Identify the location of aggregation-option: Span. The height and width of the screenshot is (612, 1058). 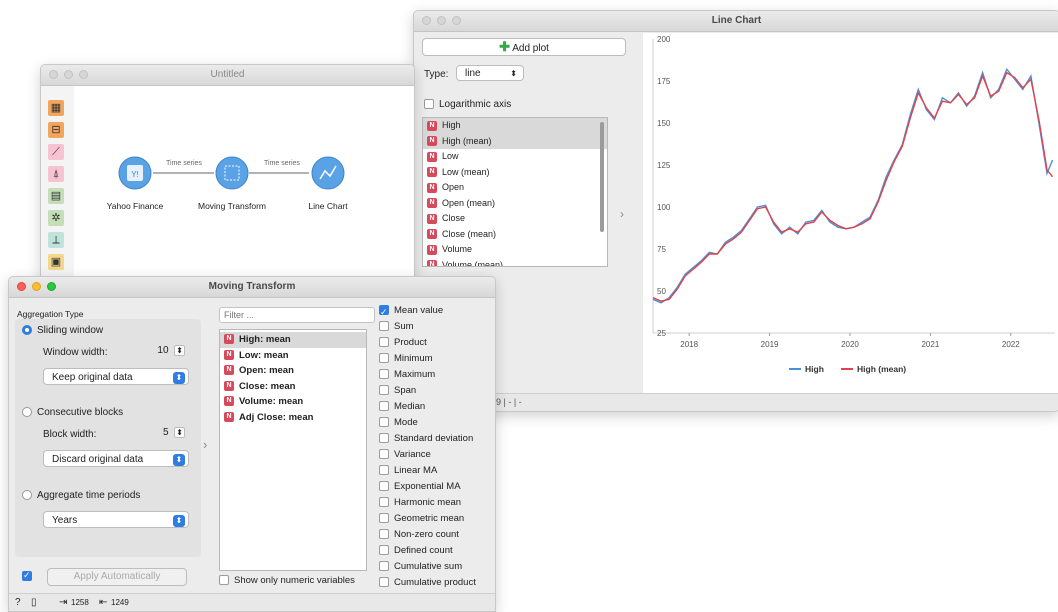
(437, 391).